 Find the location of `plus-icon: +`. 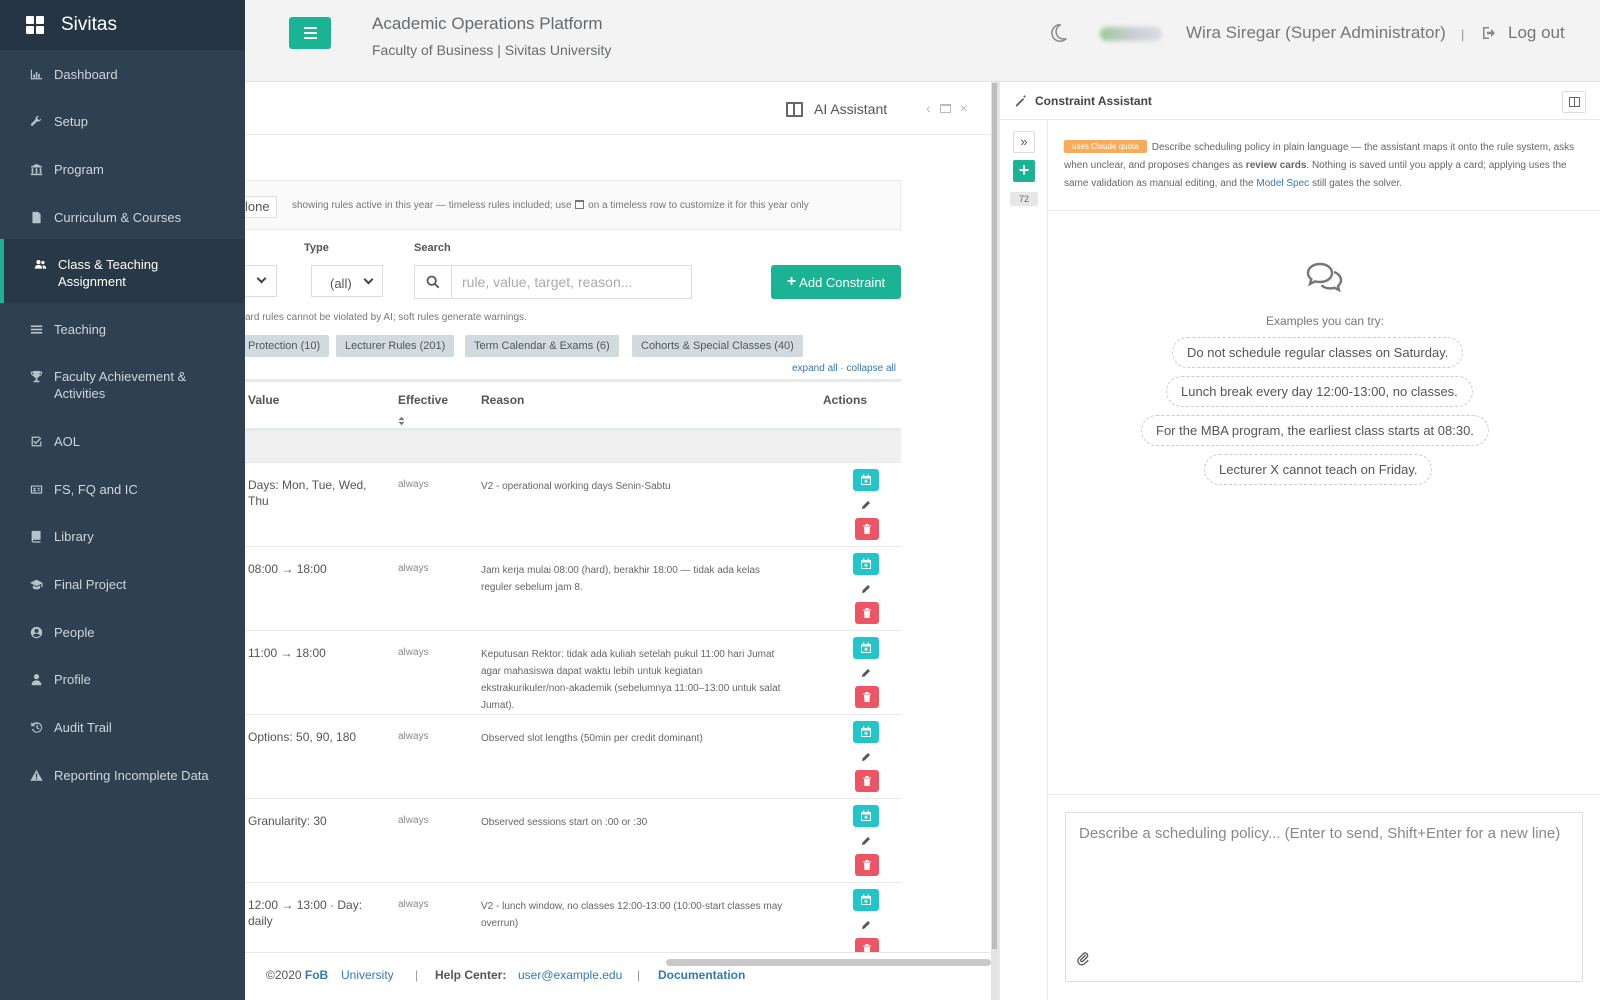

plus-icon: + is located at coordinates (791, 281).